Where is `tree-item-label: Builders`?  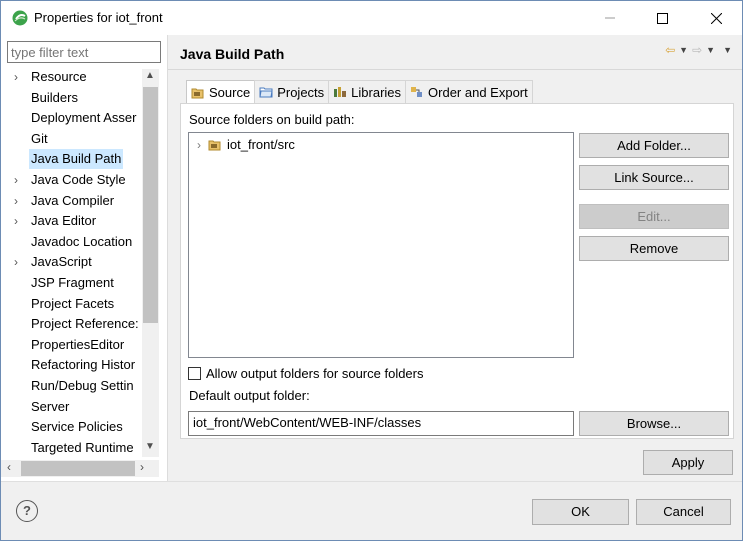
tree-item-label: Builders is located at coordinates (54, 97).